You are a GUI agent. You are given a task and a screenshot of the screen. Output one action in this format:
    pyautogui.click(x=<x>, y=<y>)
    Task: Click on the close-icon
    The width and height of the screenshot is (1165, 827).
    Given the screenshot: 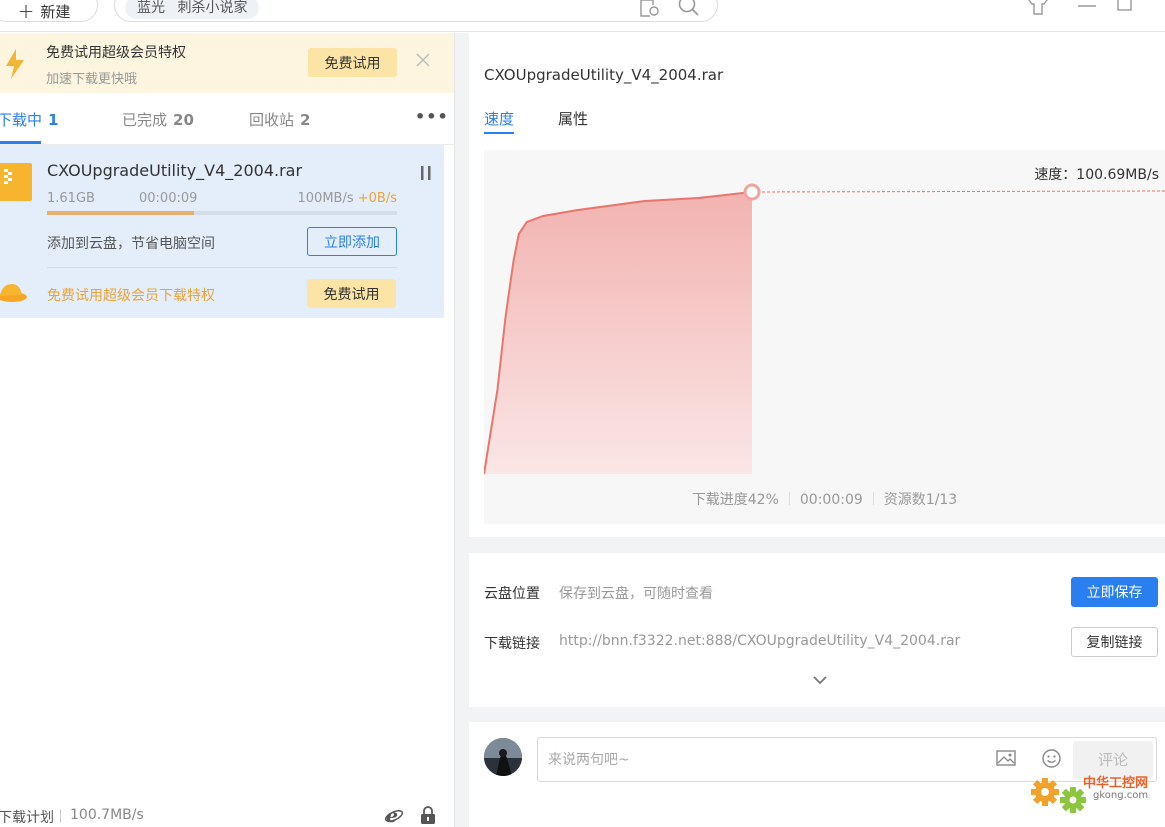 What is the action you would take?
    pyautogui.click(x=423, y=60)
    